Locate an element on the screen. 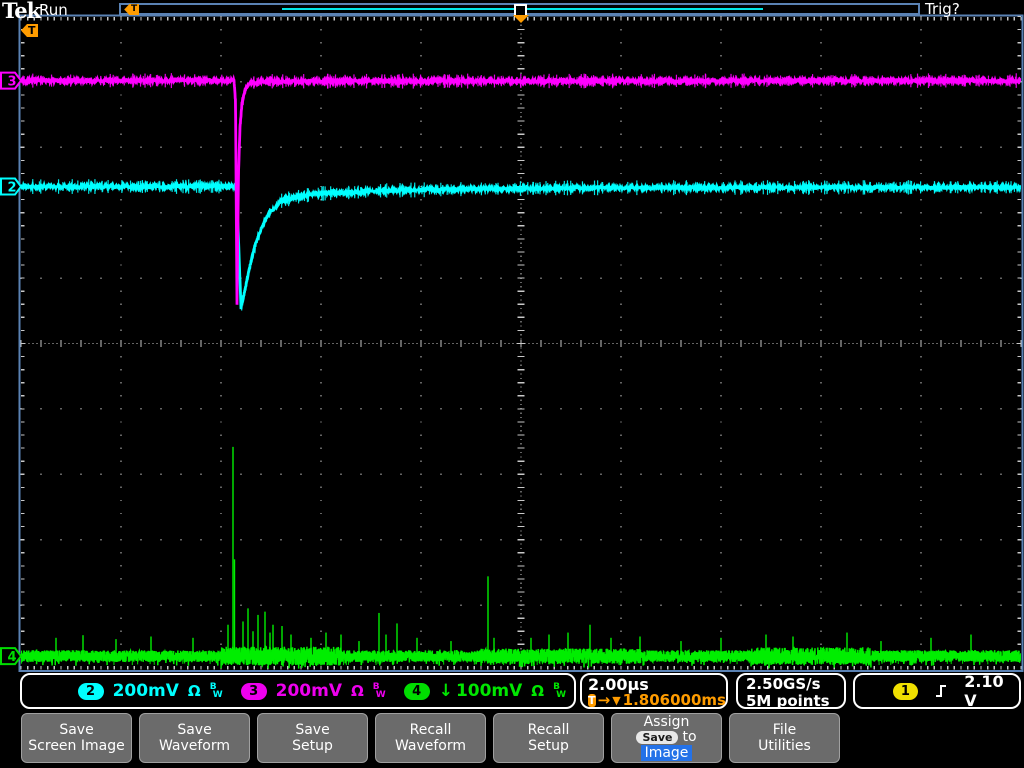 Image resolution: width=1024 pixels, height=768 pixels. trigger-status-label: Trig? is located at coordinates (942, 9).